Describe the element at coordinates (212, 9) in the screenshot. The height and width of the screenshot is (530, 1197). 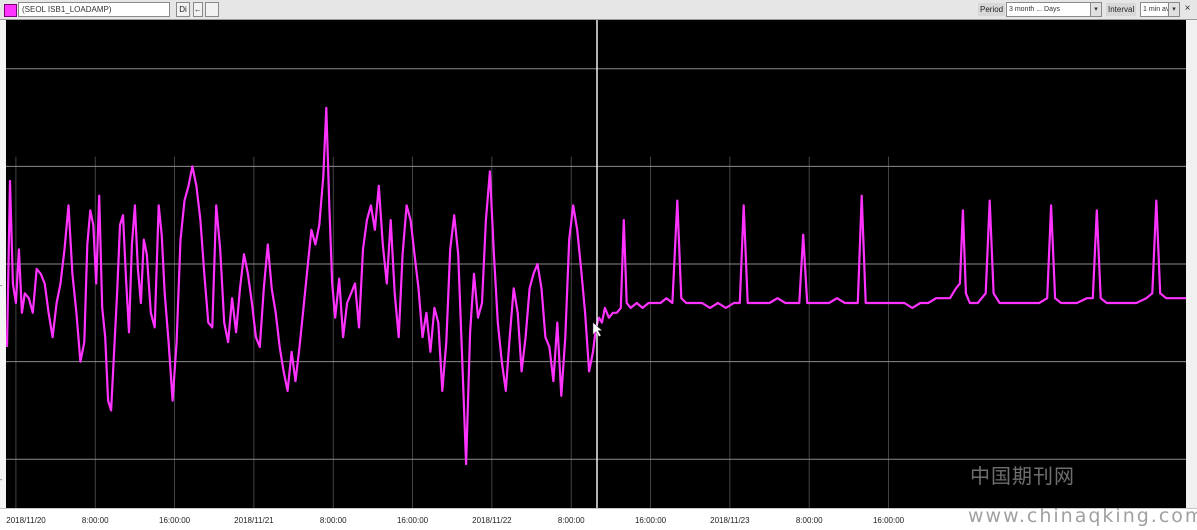
I see `toolbar-button-c` at that location.